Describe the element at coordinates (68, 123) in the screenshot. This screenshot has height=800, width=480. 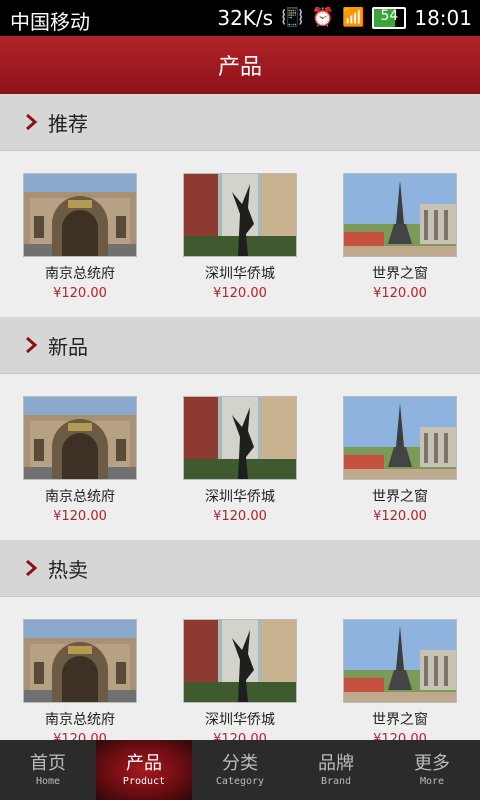
I see `section-title: 推荐` at that location.